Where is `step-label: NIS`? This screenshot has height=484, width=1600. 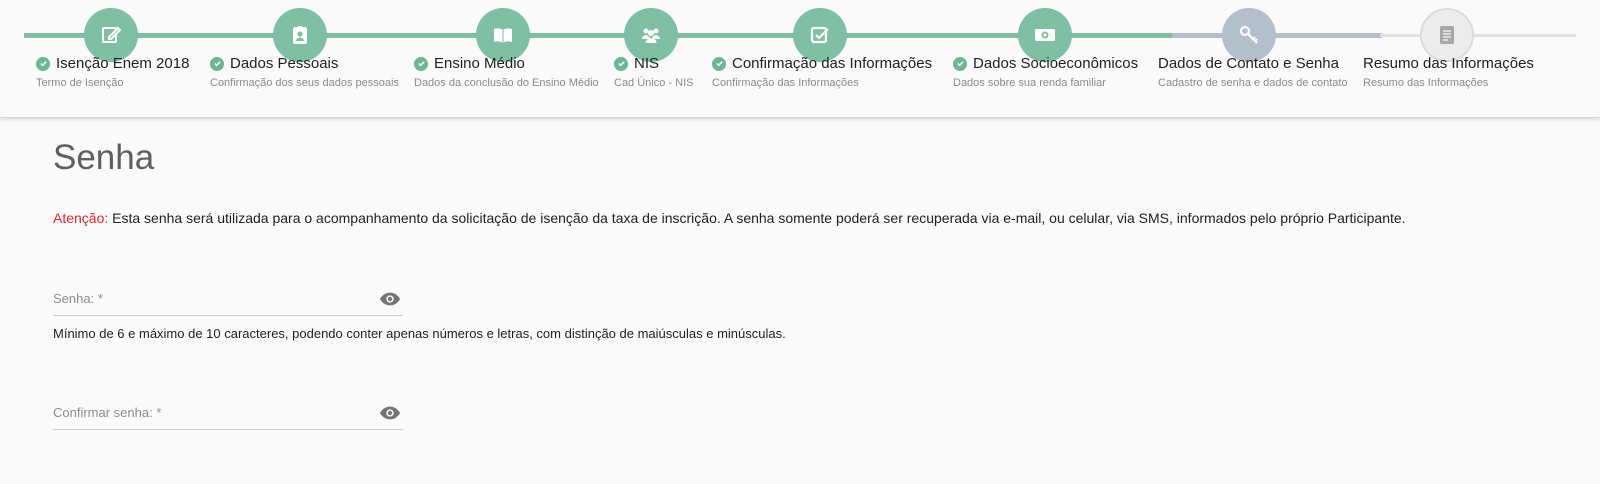 step-label: NIS is located at coordinates (636, 63).